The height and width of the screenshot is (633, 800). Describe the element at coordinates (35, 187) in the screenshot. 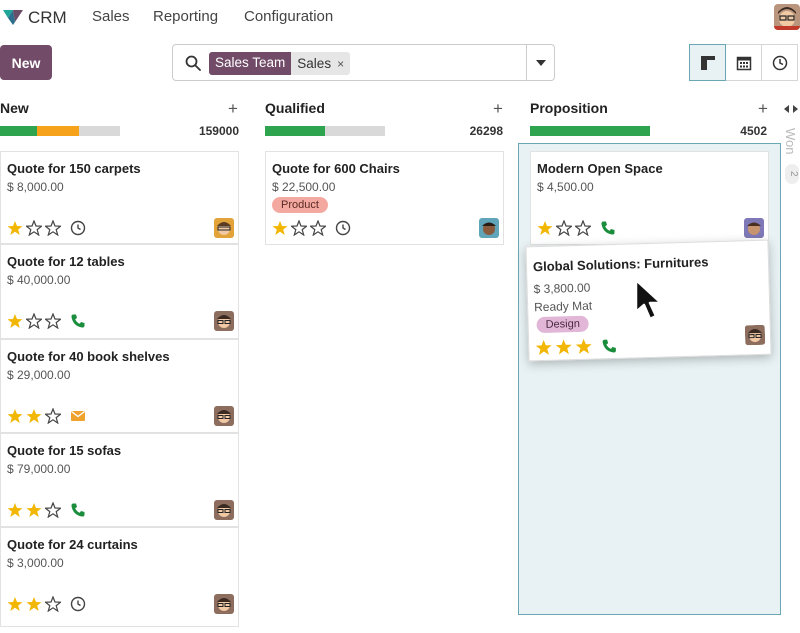

I see `card-amount: $ 8,000.00` at that location.